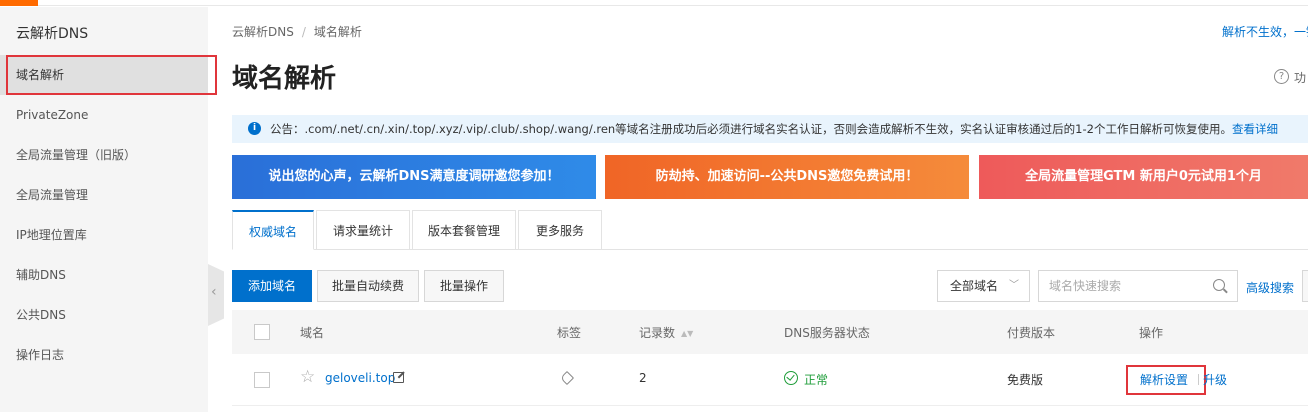 The height and width of the screenshot is (412, 1308). What do you see at coordinates (312, 333) in the screenshot?
I see `column-domain: 域名` at bounding box center [312, 333].